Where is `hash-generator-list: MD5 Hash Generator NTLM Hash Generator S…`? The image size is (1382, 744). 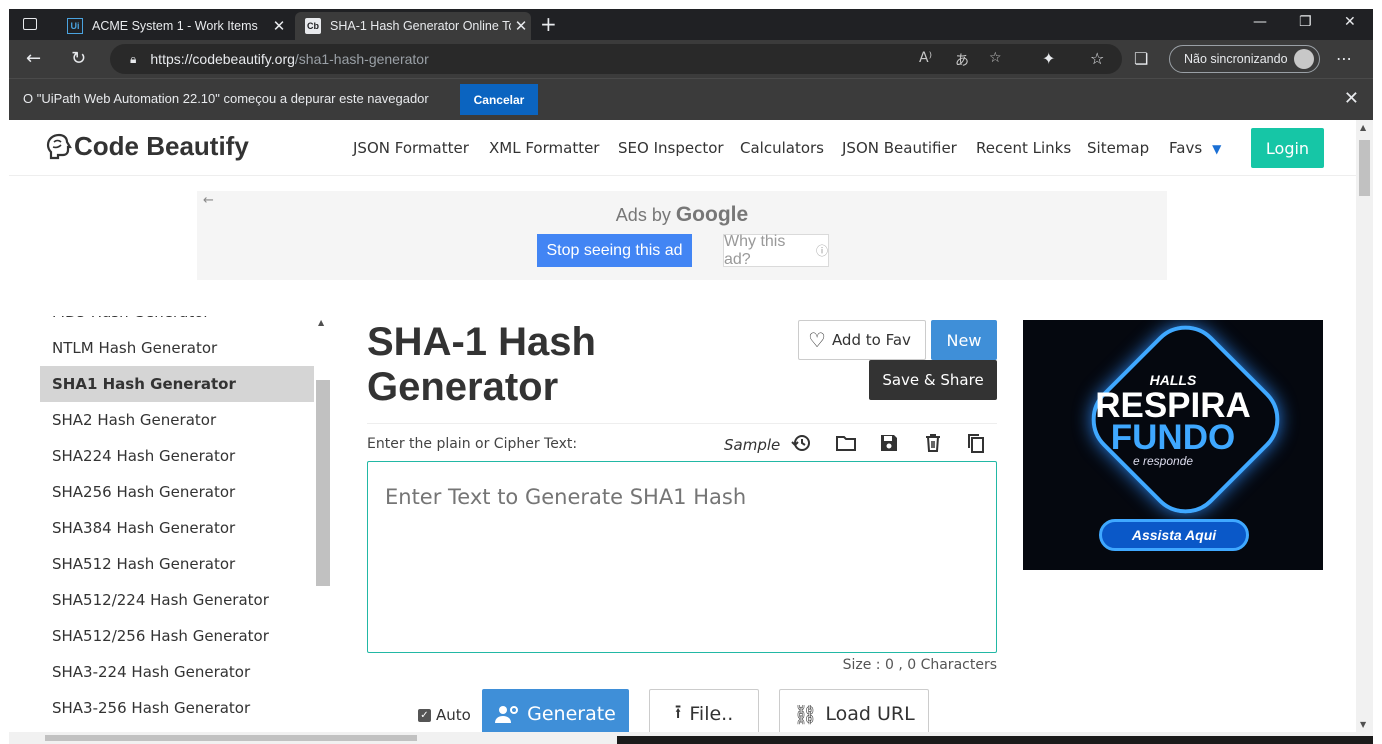
hash-generator-list: MD5 Hash Generator NTLM Hash Generator S… is located at coordinates (185, 524).